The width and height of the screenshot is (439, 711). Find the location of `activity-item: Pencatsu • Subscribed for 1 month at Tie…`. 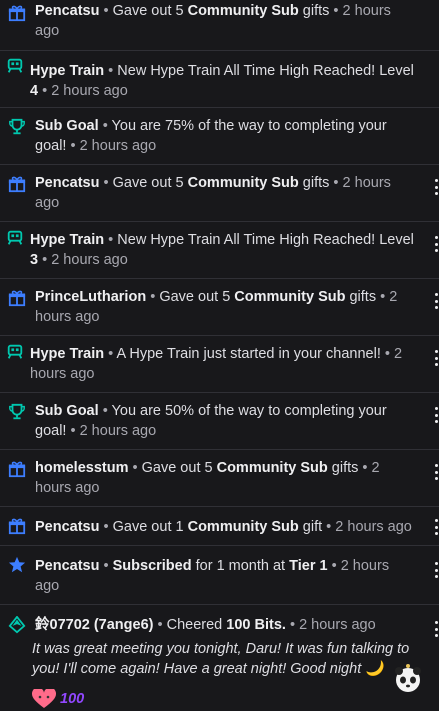

activity-item: Pencatsu • Subscribed for 1 month at Tie… is located at coordinates (219, 575).